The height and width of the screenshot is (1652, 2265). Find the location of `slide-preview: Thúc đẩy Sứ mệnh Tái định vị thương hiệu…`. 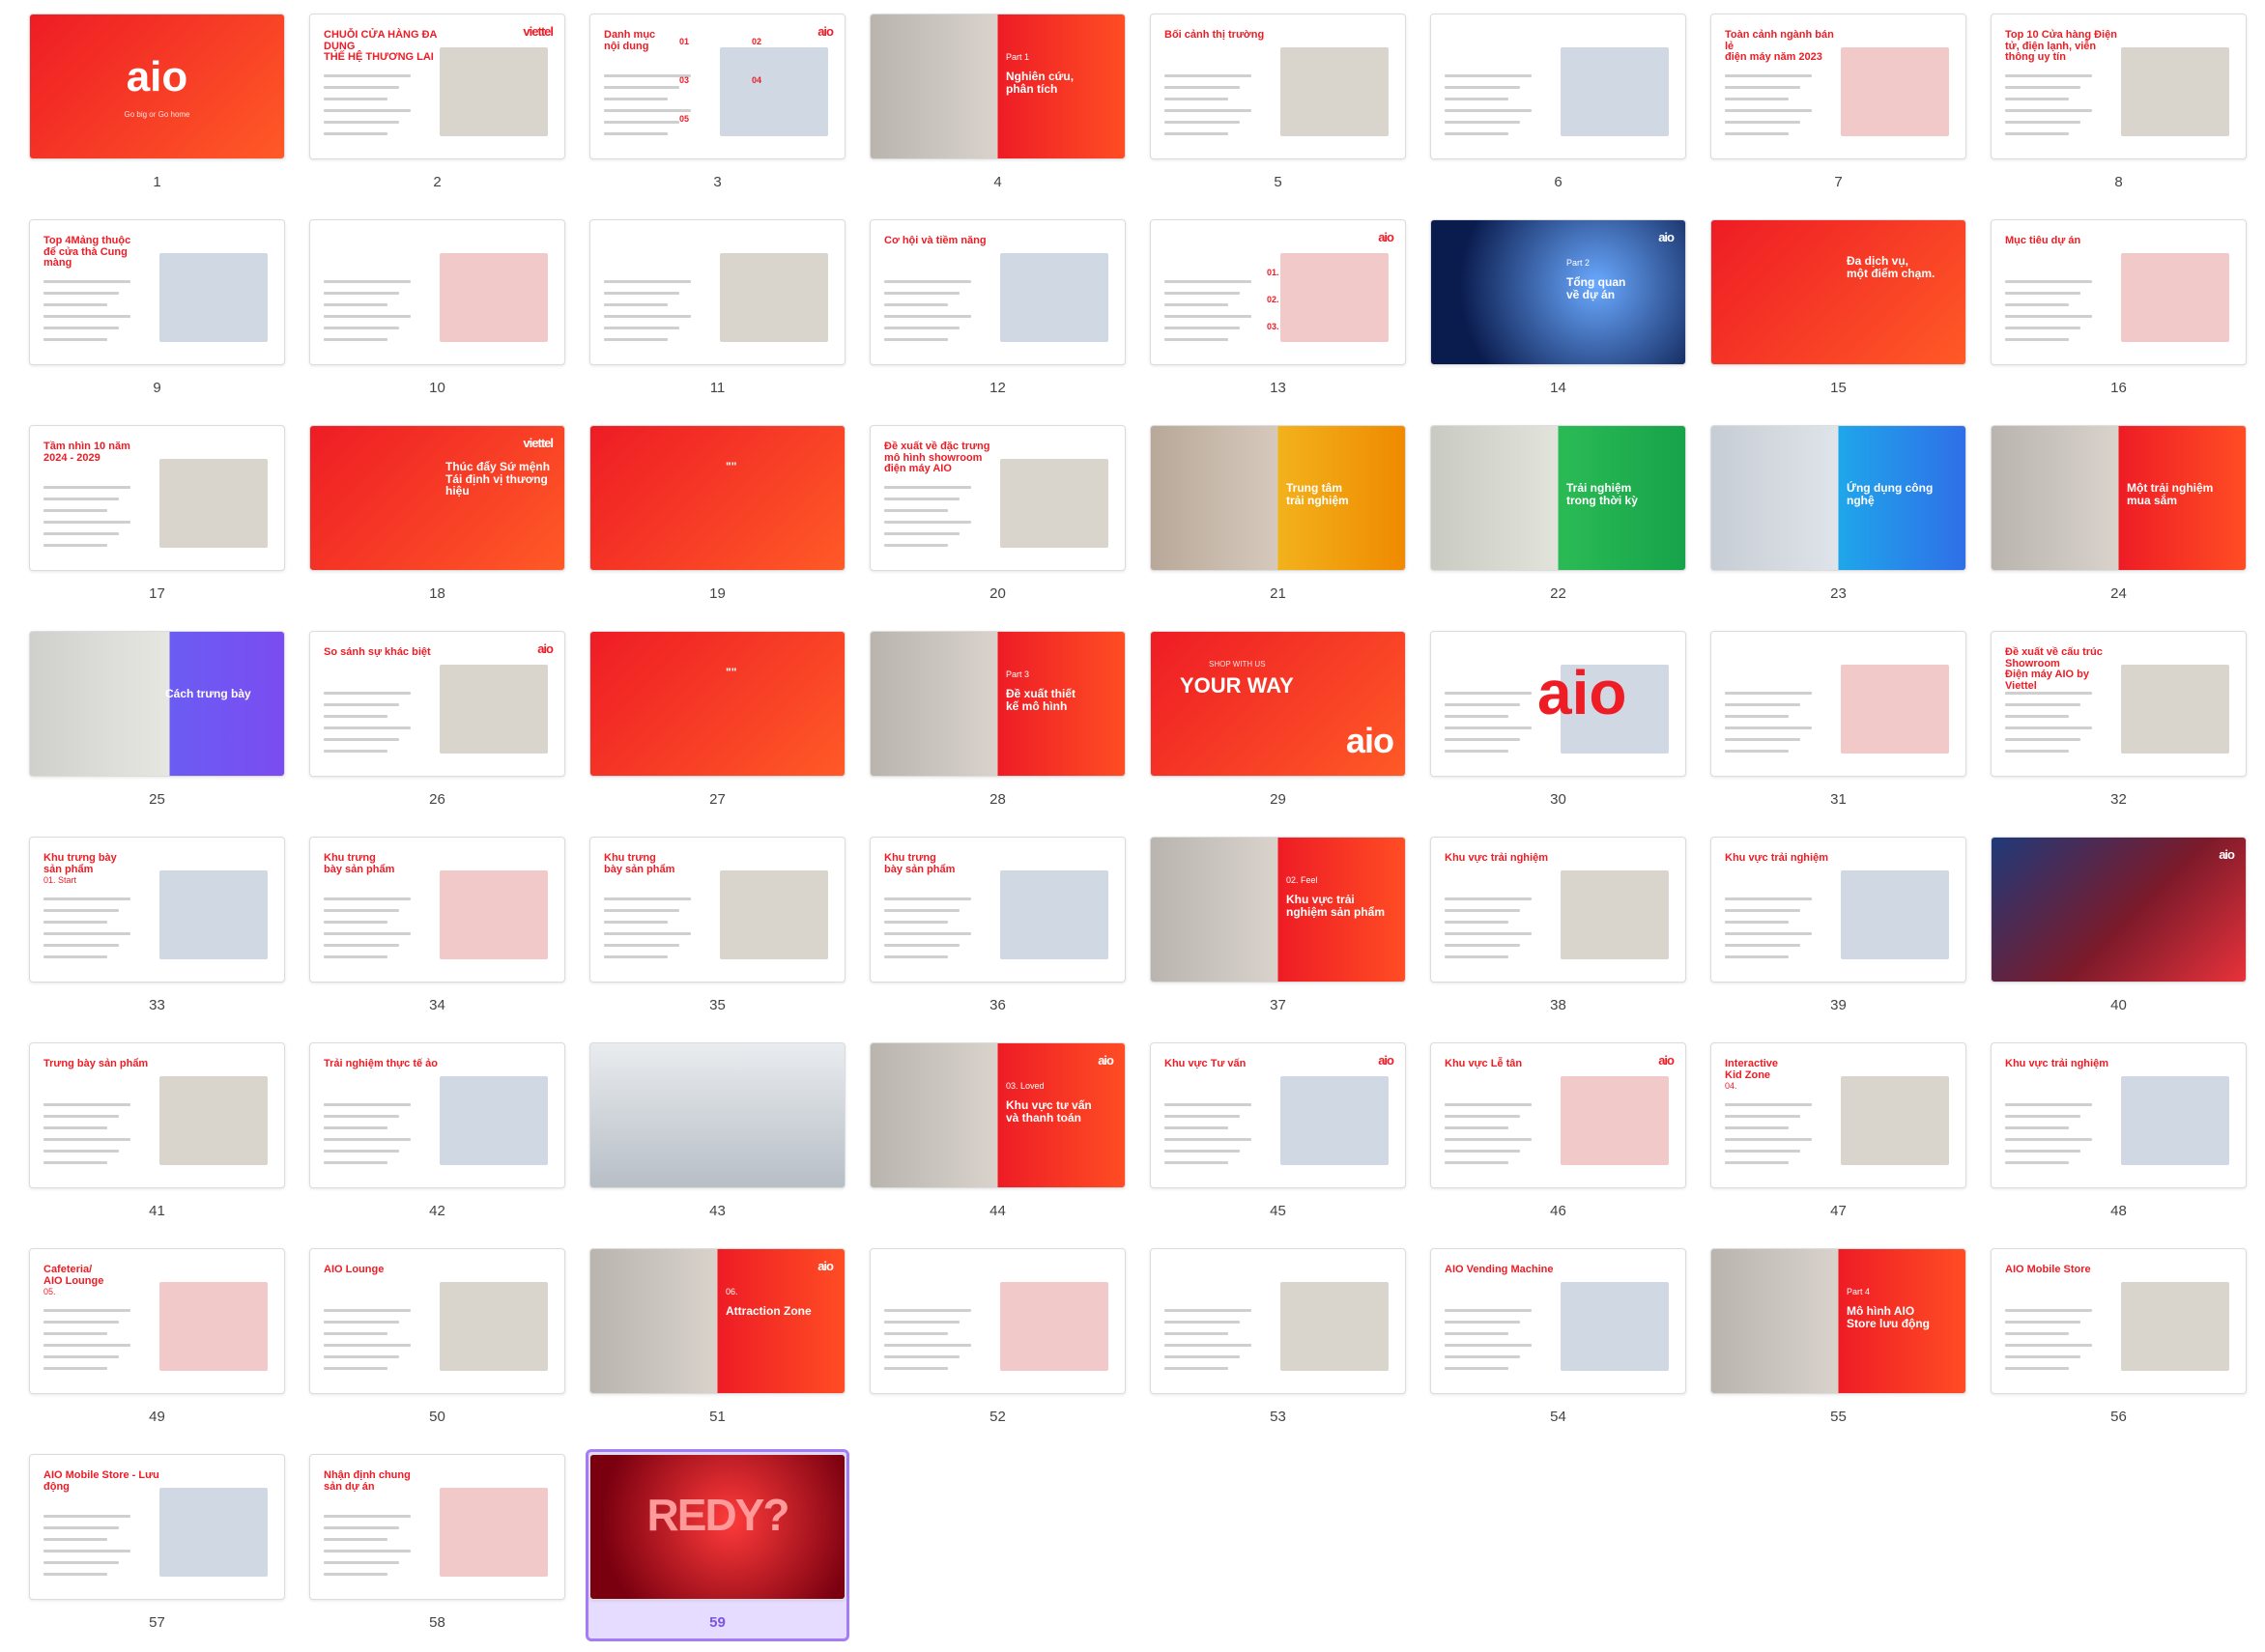

slide-preview: Thúc đẩy Sứ mệnh Tái định vị thương hiệu… is located at coordinates (437, 498).